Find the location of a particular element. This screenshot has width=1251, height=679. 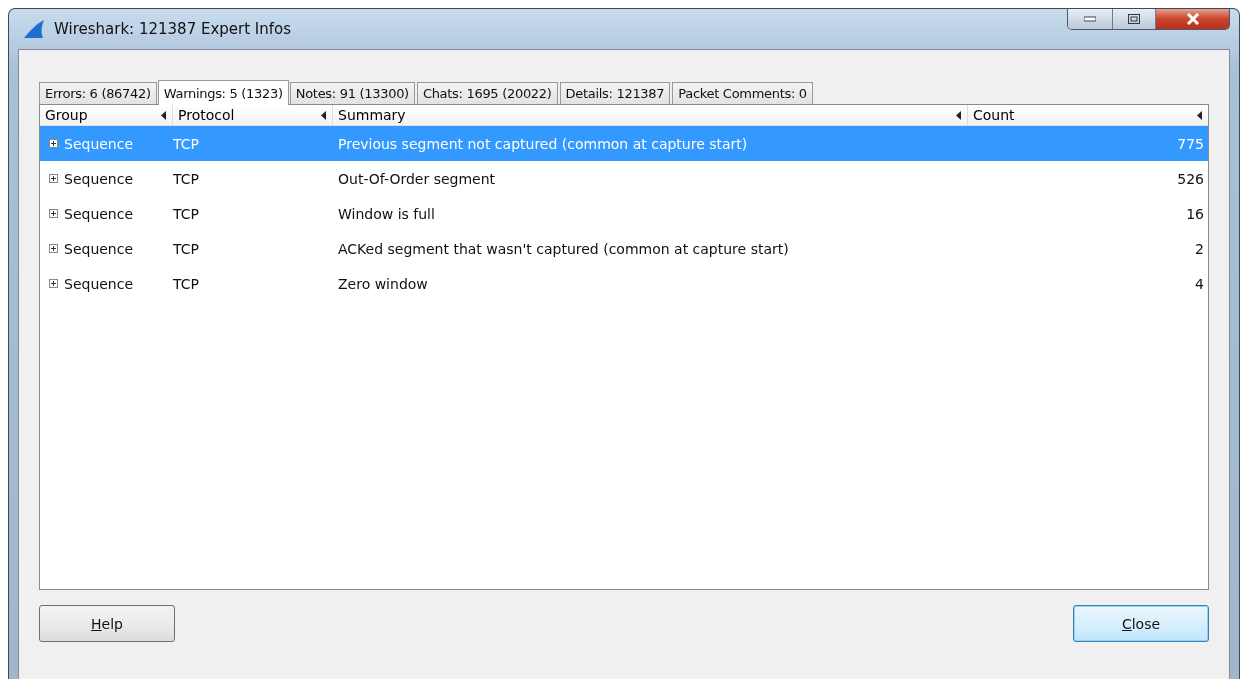

maximize-icon is located at coordinates (1134, 19).